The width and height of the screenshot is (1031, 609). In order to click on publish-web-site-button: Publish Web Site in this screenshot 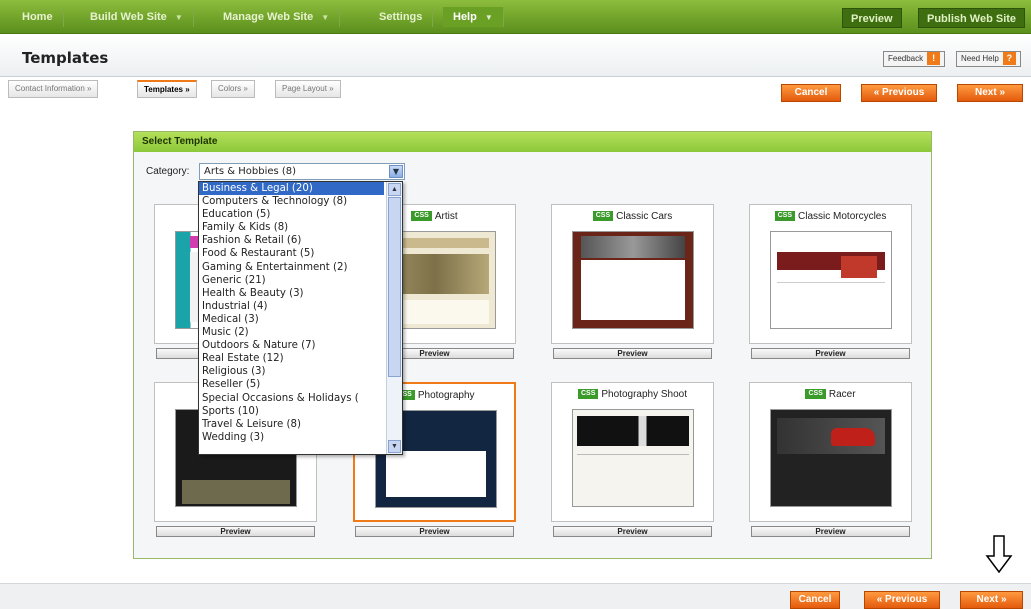, I will do `click(972, 18)`.